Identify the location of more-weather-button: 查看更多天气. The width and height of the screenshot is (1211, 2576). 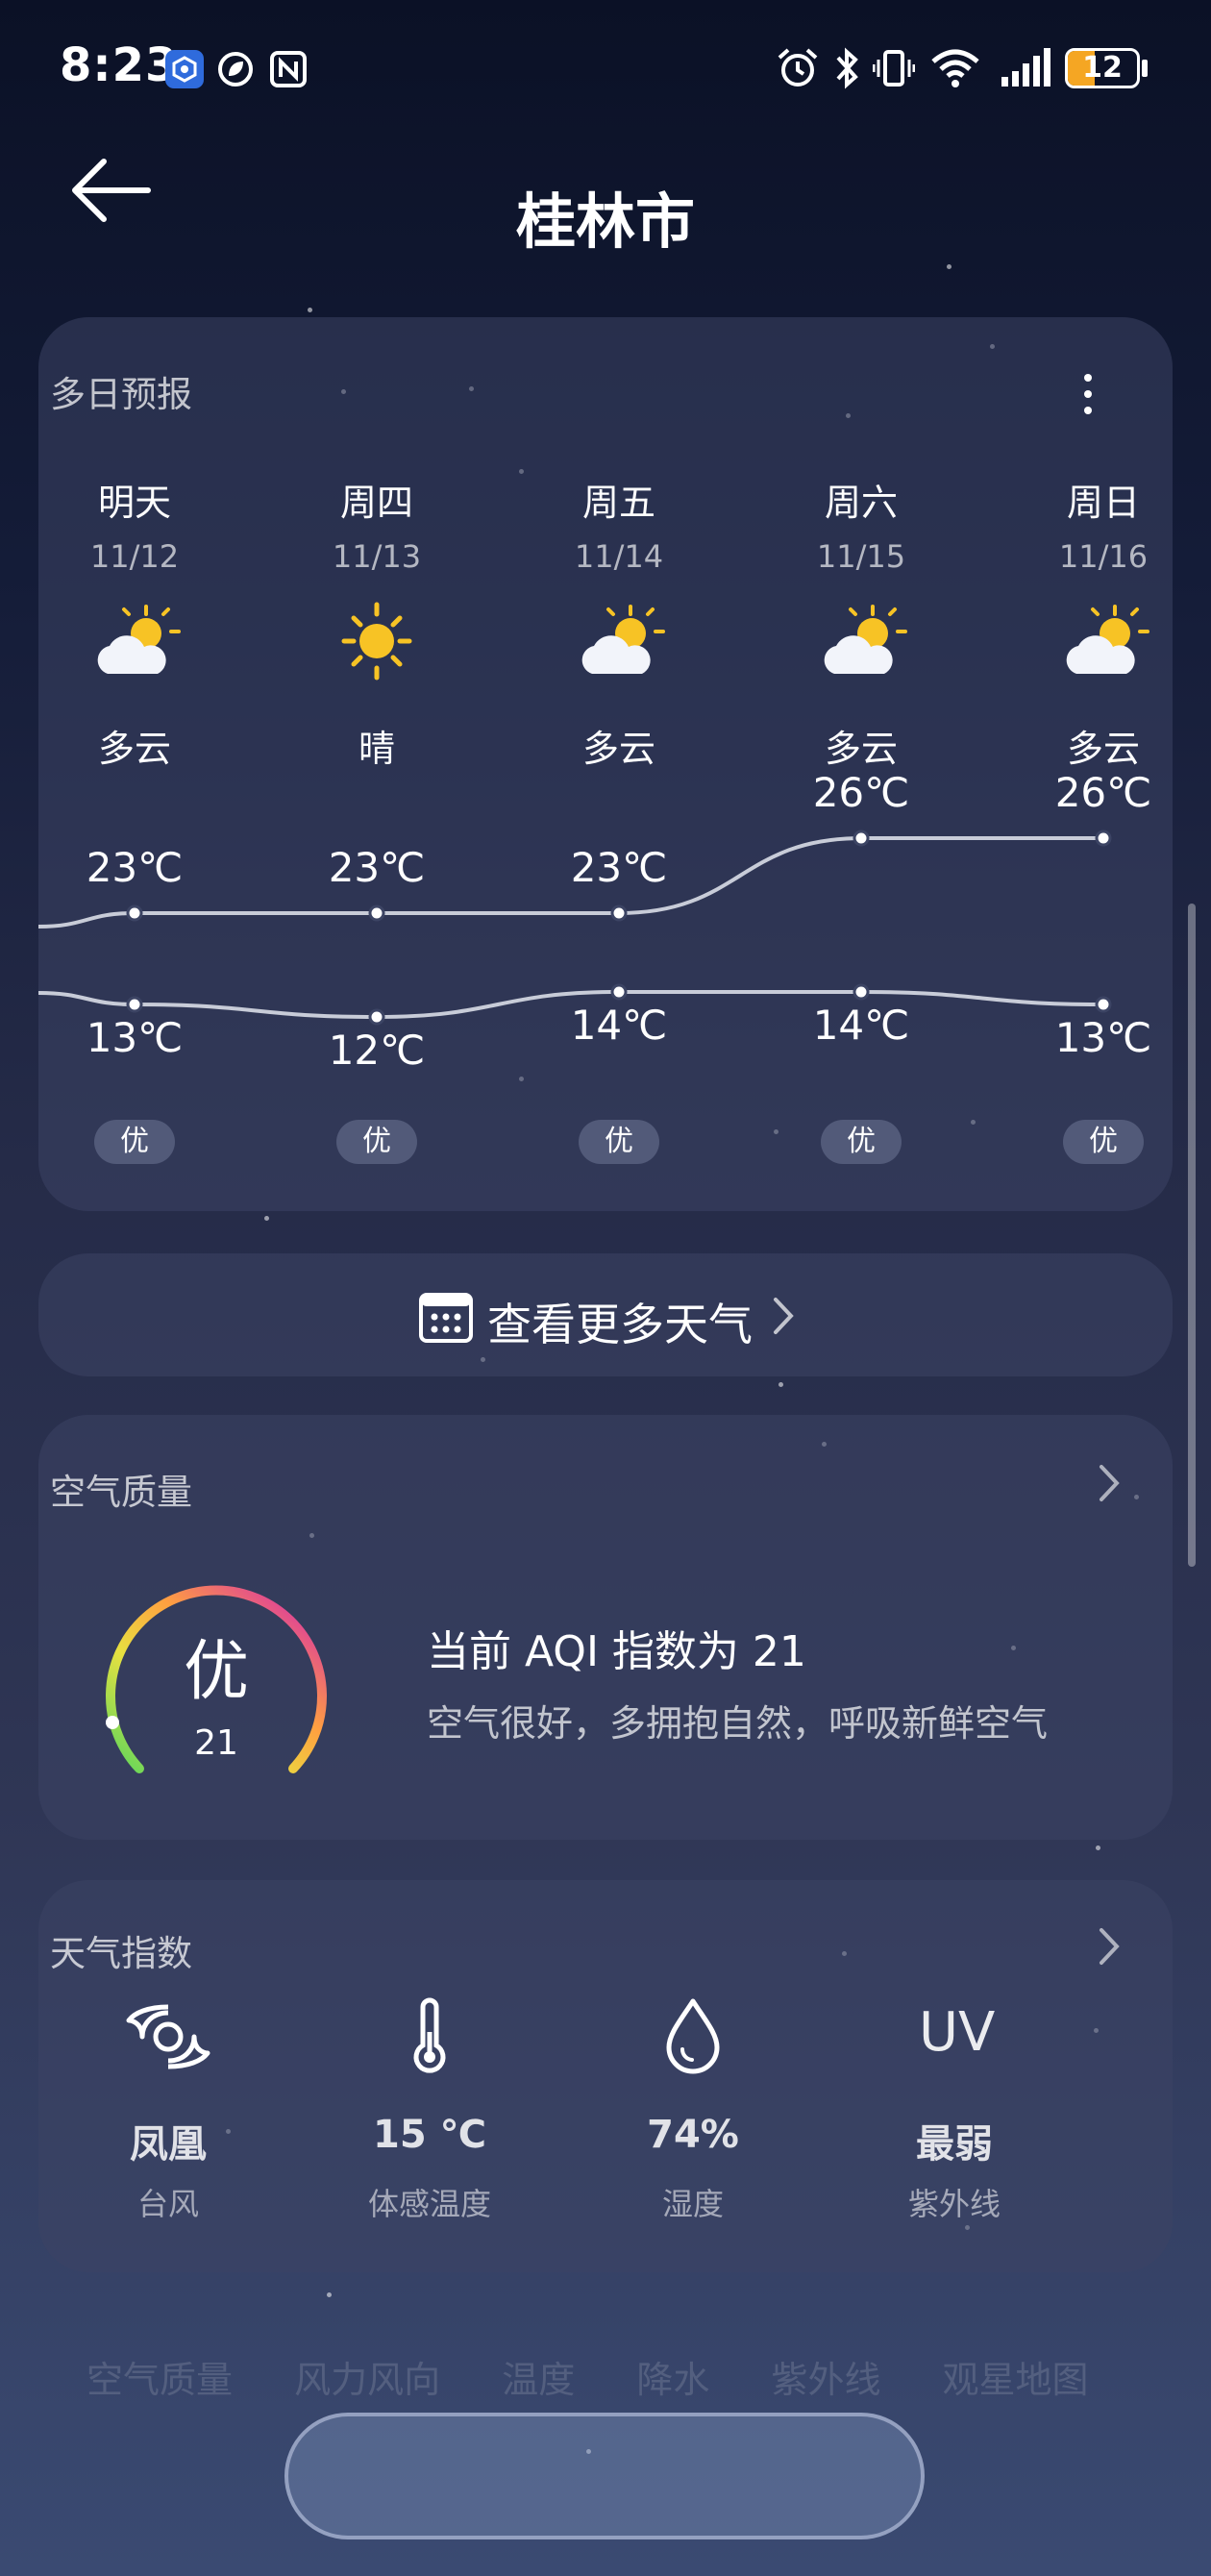
(605, 1314).